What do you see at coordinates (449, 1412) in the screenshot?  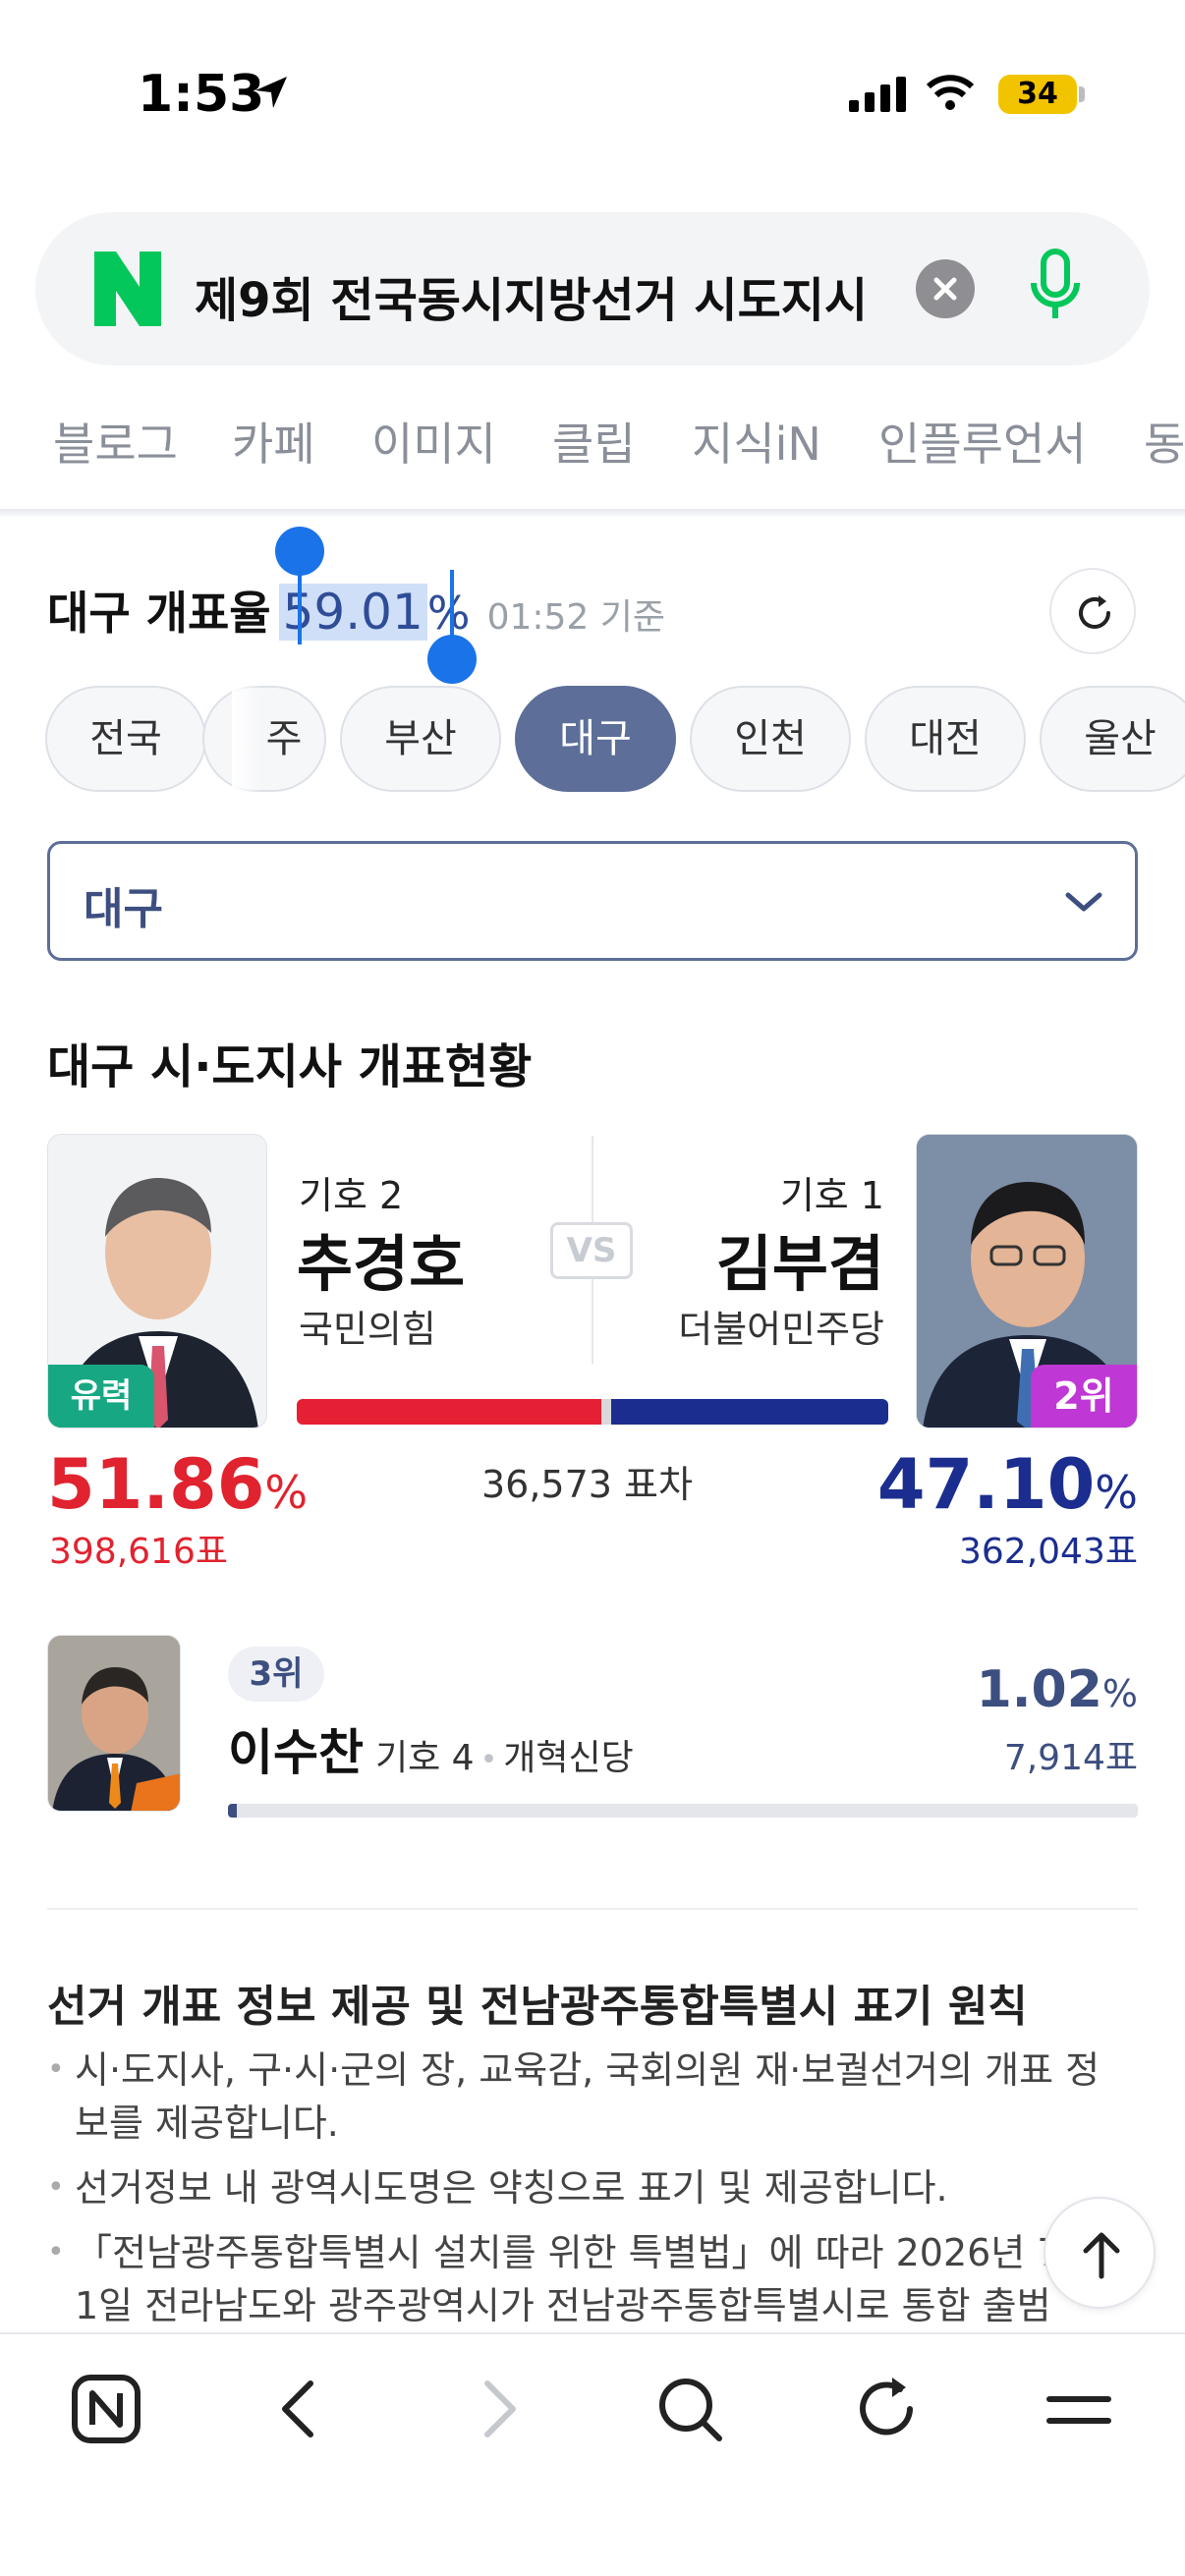 I see `candidate-1-vote-bar` at bounding box center [449, 1412].